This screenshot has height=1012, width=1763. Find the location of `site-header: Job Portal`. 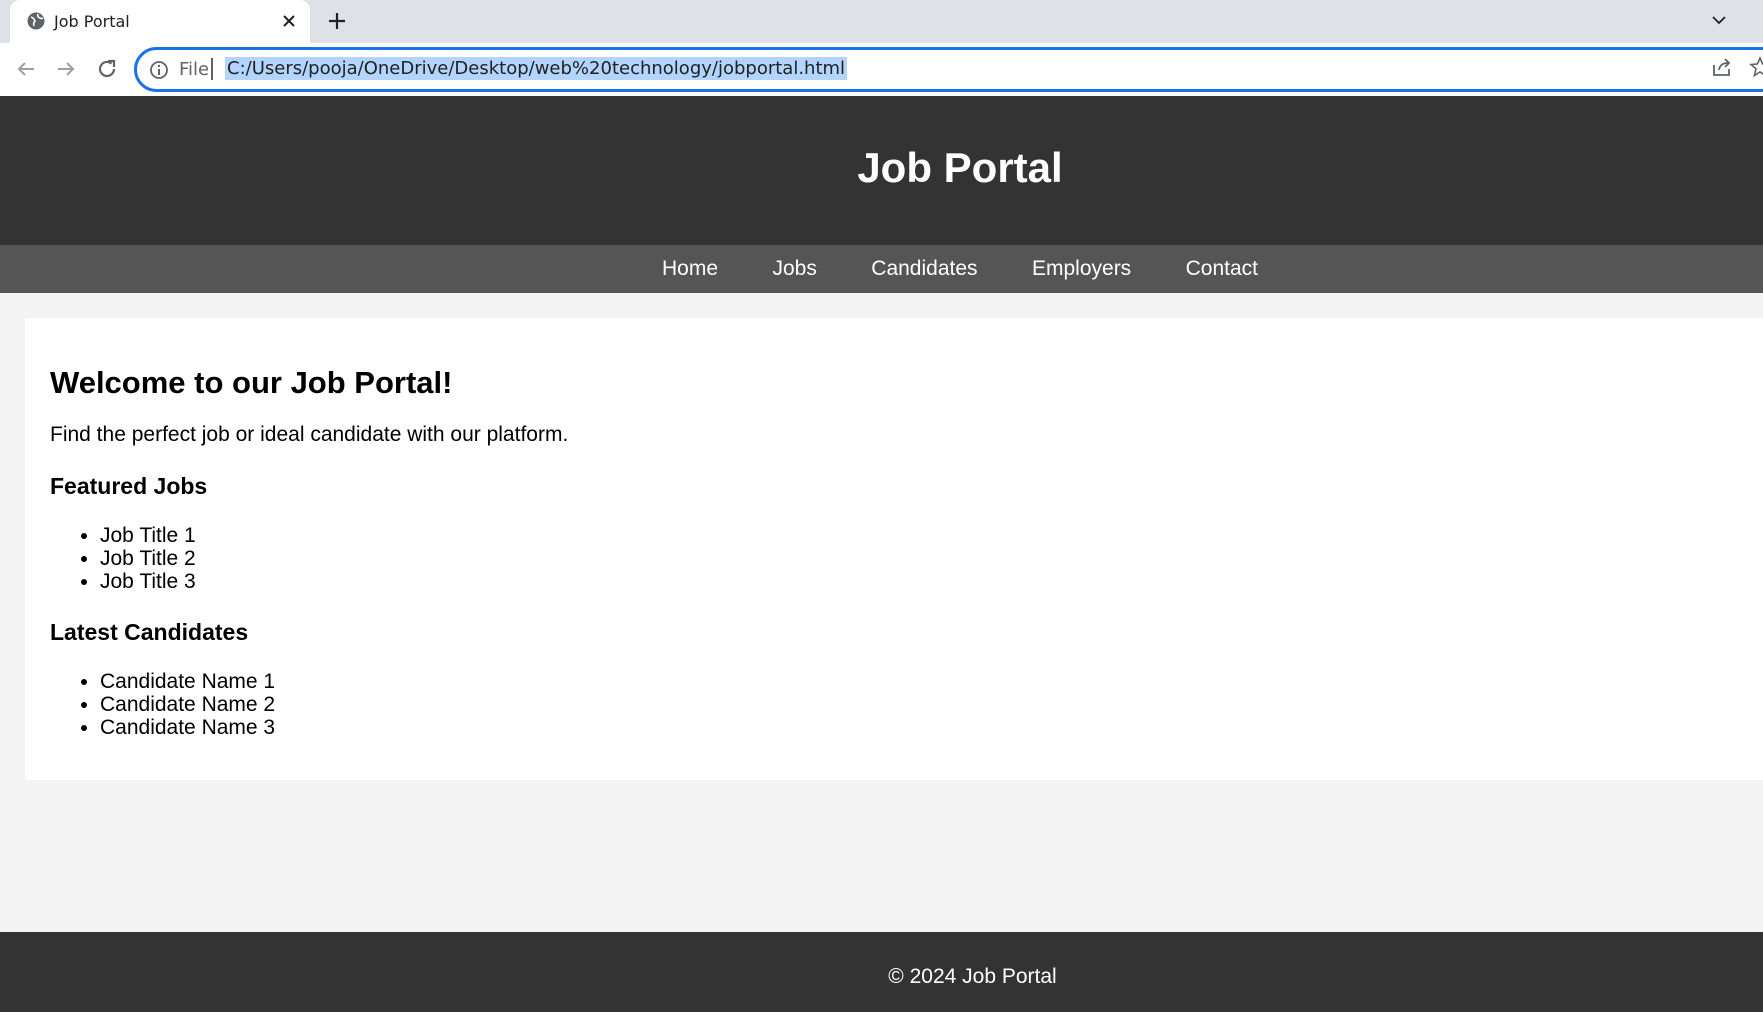

site-header: Job Portal is located at coordinates (881, 170).